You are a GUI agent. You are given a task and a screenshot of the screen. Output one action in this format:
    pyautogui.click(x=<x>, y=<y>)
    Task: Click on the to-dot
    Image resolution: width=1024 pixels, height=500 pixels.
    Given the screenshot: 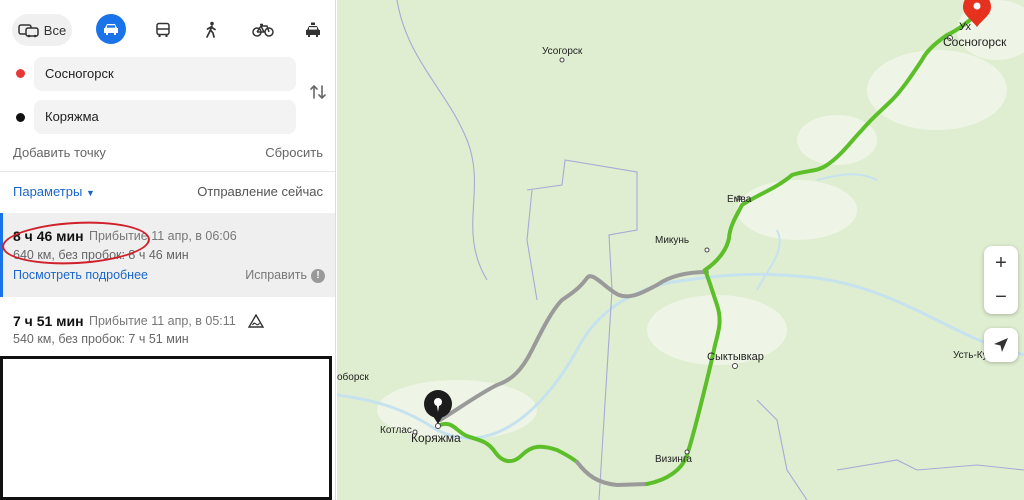 What is the action you would take?
    pyautogui.click(x=20, y=117)
    